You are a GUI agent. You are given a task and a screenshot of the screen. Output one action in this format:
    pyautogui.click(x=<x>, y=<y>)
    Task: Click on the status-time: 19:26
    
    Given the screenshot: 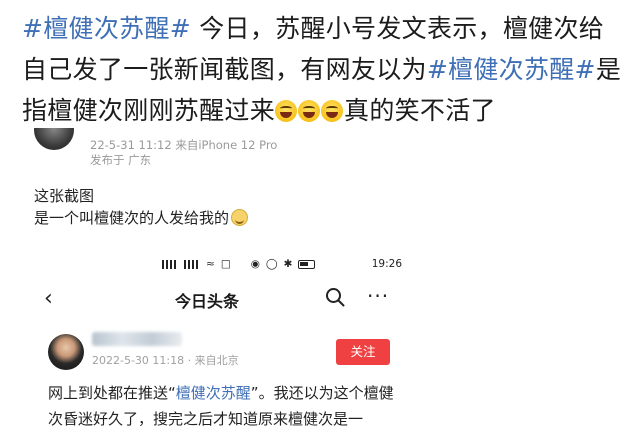 What is the action you would take?
    pyautogui.click(x=386, y=264)
    